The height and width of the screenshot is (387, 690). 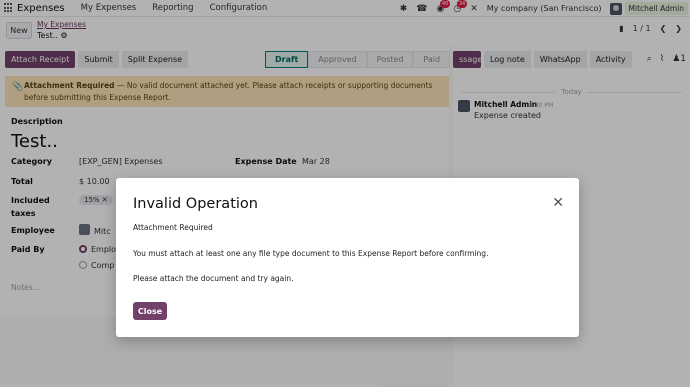 What do you see at coordinates (558, 203) in the screenshot?
I see `close-icon: ✕` at bounding box center [558, 203].